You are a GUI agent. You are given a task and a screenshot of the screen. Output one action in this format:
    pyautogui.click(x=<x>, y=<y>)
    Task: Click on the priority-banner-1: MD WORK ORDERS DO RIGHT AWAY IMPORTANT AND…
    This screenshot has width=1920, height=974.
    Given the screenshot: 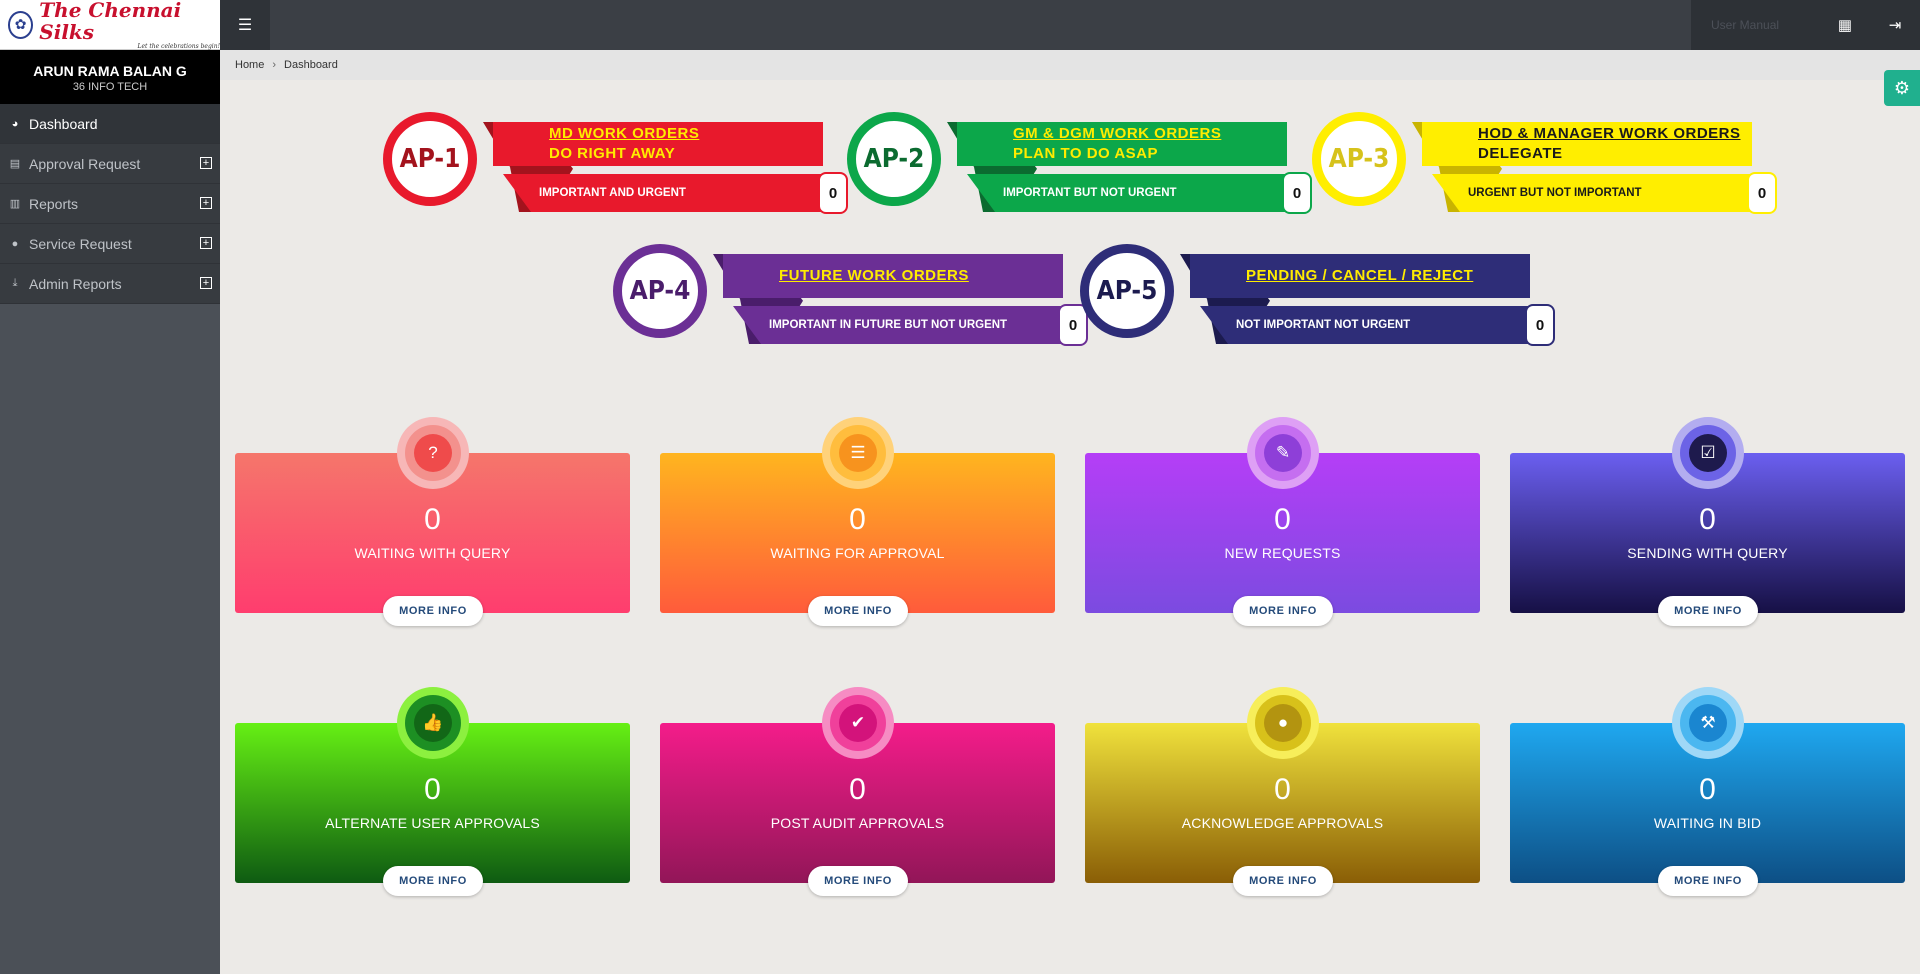 What is the action you would take?
    pyautogui.click(x=618, y=167)
    